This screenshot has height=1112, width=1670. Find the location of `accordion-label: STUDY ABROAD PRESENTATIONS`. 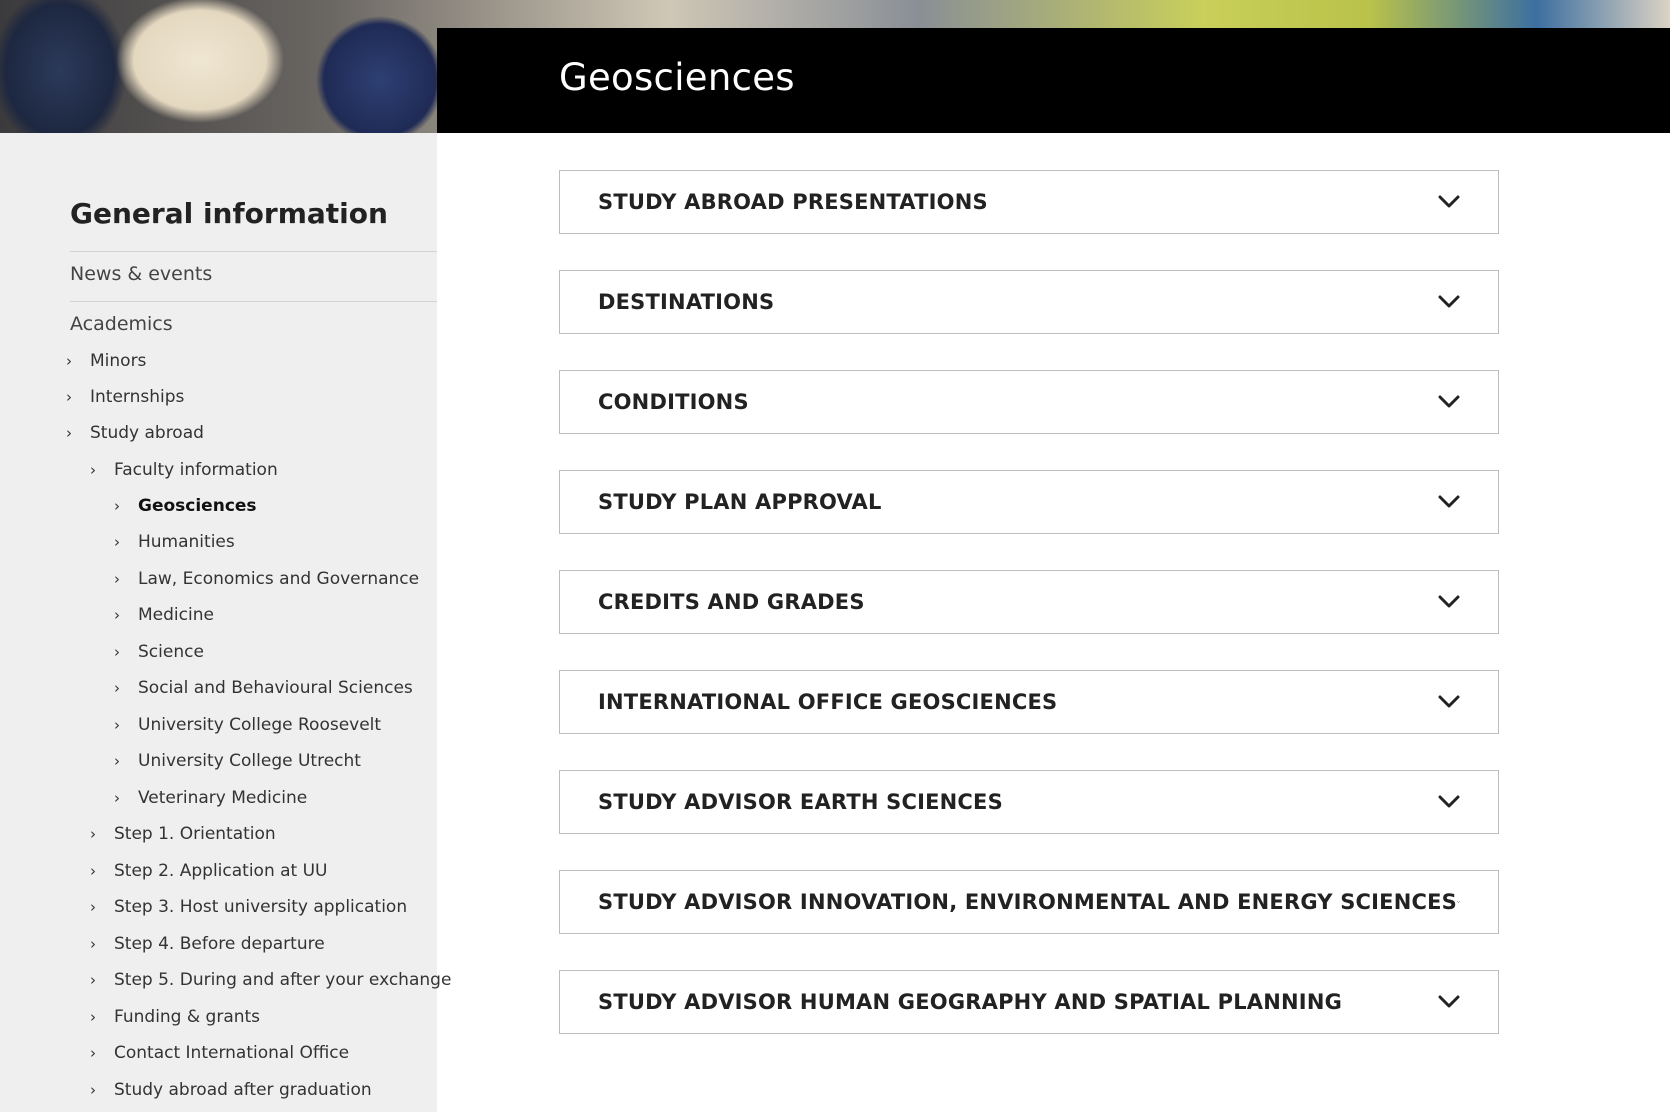

accordion-label: STUDY ABROAD PRESENTATIONS is located at coordinates (793, 202).